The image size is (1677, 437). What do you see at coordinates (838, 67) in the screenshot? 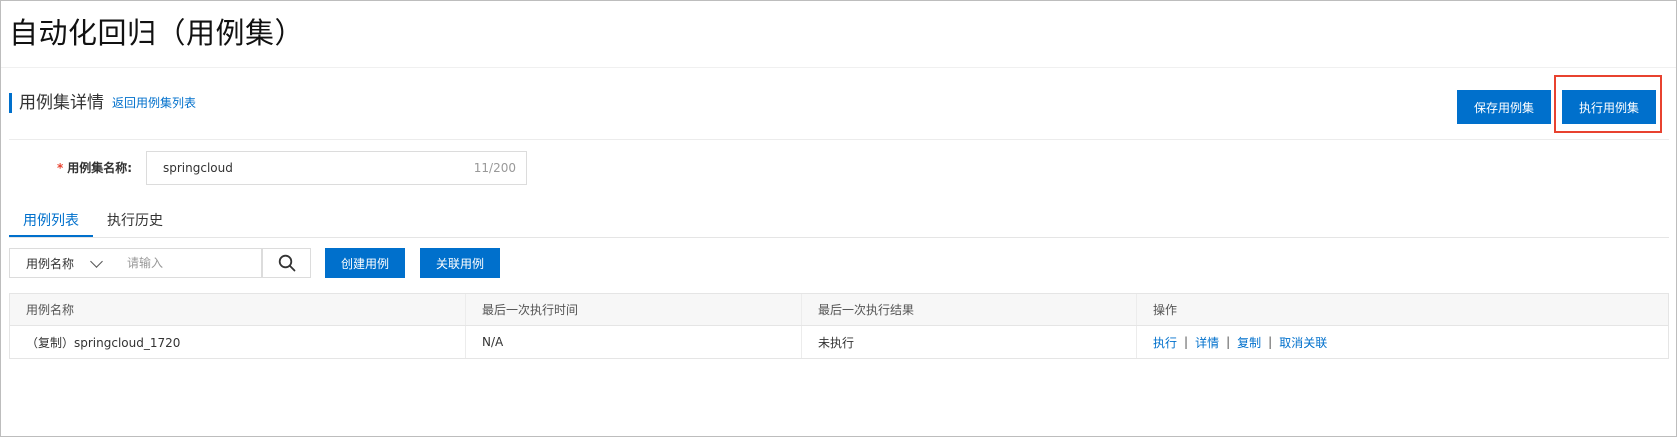
I see `header-divider` at bounding box center [838, 67].